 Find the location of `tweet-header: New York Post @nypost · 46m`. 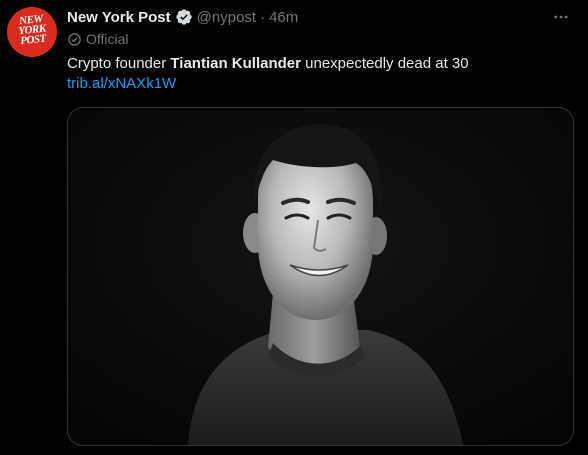

tweet-header: New York Post @nypost · 46m is located at coordinates (182, 17).